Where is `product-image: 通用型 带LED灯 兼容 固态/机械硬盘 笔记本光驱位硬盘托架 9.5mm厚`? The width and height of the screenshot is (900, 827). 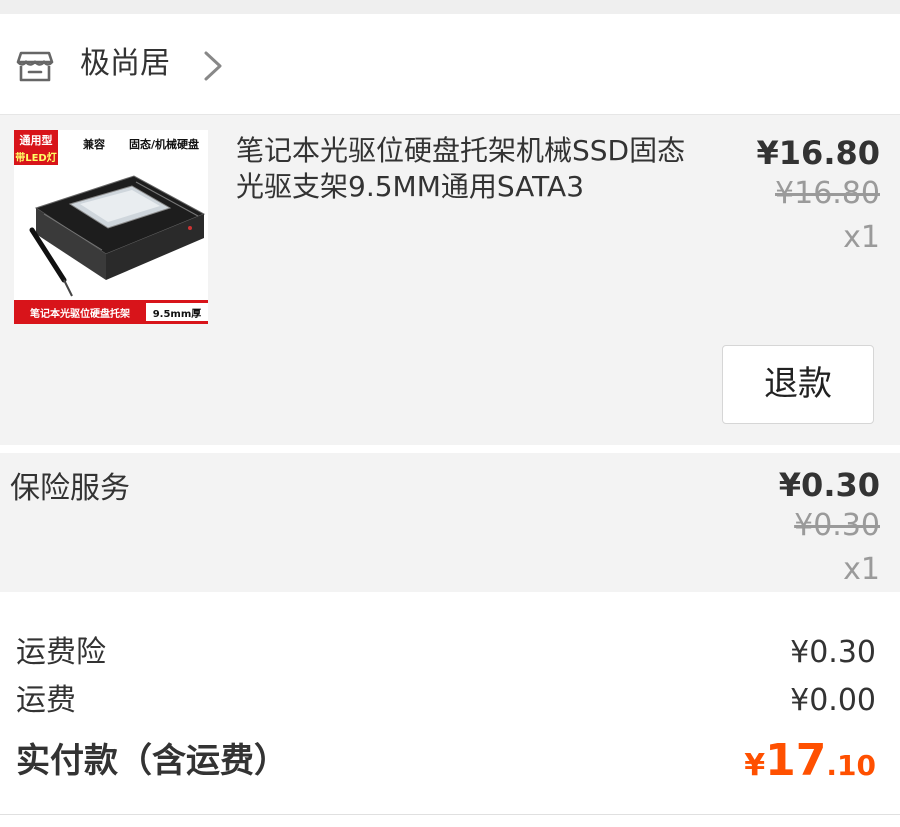
product-image: 通用型 带LED灯 兼容 固态/机械硬盘 笔记本光驱位硬盘托架 9.5mm厚 is located at coordinates (111, 227).